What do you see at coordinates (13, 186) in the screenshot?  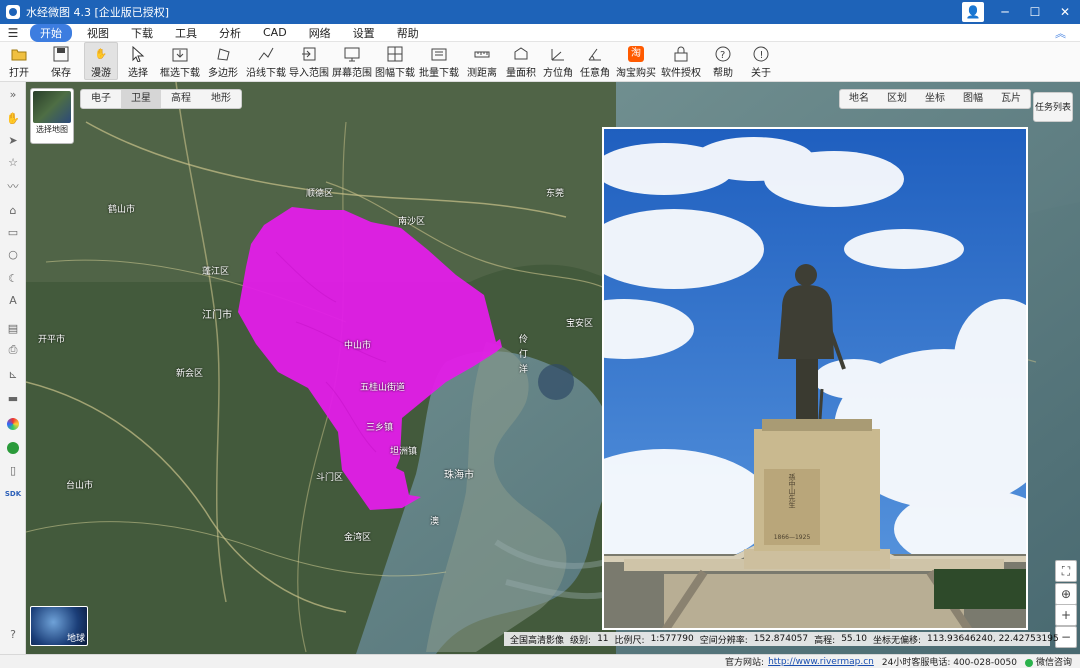 I see `polyline-icon: 〰` at bounding box center [13, 186].